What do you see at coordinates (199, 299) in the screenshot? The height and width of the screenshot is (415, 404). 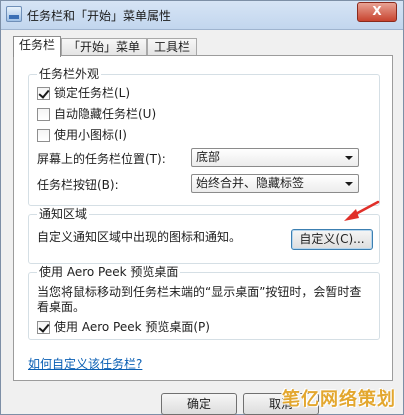 I see `aero-peek-description: 当您将鼠标移动到任务栏末端的“显示桌面”按钮时，会暂时查看桌面。` at bounding box center [199, 299].